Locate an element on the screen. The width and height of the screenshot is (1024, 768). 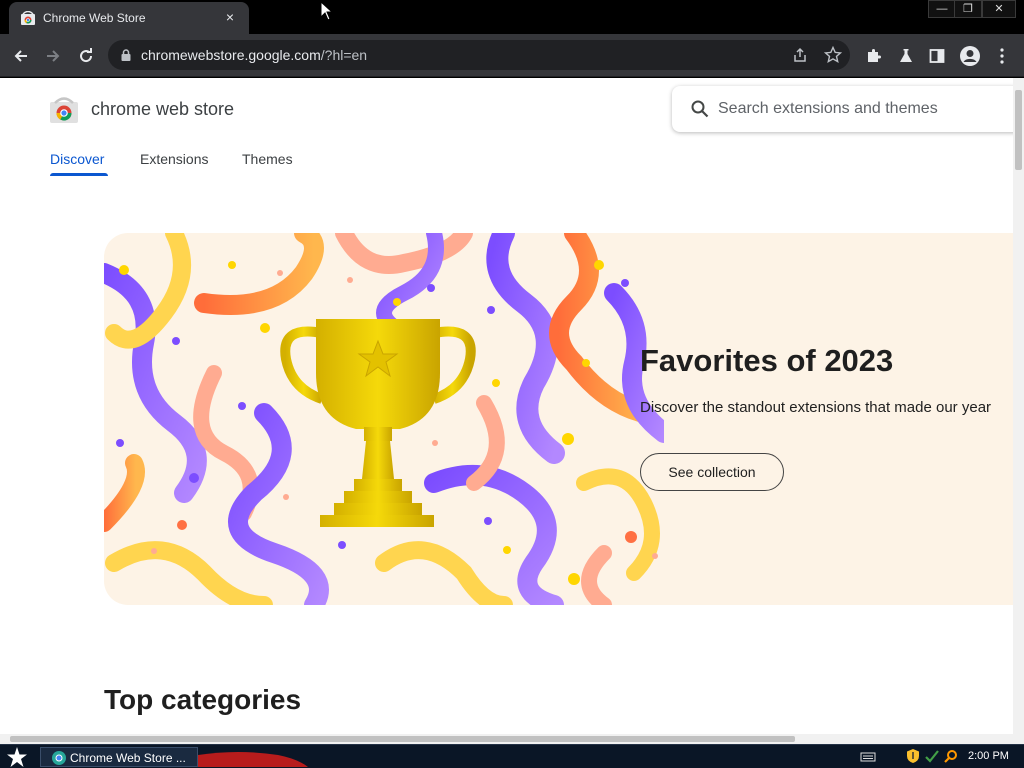
tab-extensions: Extensions is located at coordinates (174, 159).